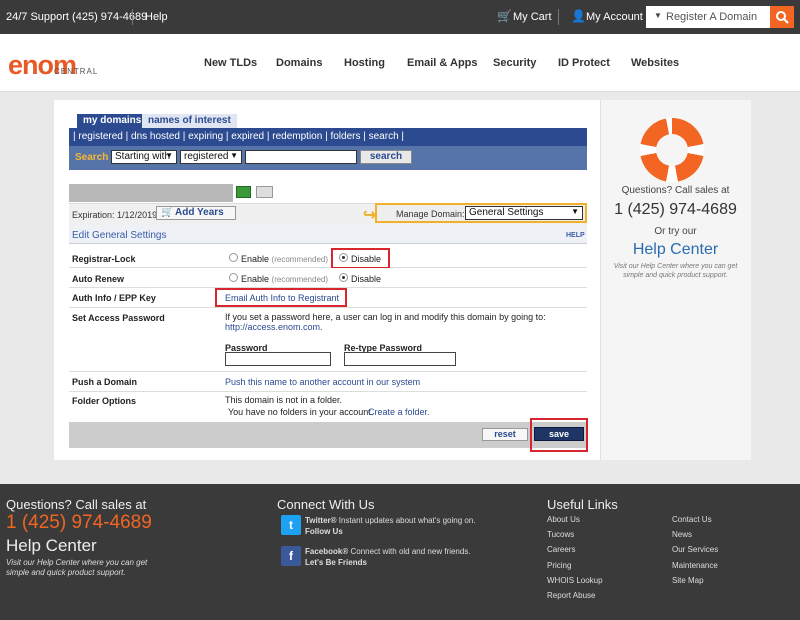 This screenshot has width=800, height=620. I want to click on access-url-link: http://access.enom.com., so click(274, 327).